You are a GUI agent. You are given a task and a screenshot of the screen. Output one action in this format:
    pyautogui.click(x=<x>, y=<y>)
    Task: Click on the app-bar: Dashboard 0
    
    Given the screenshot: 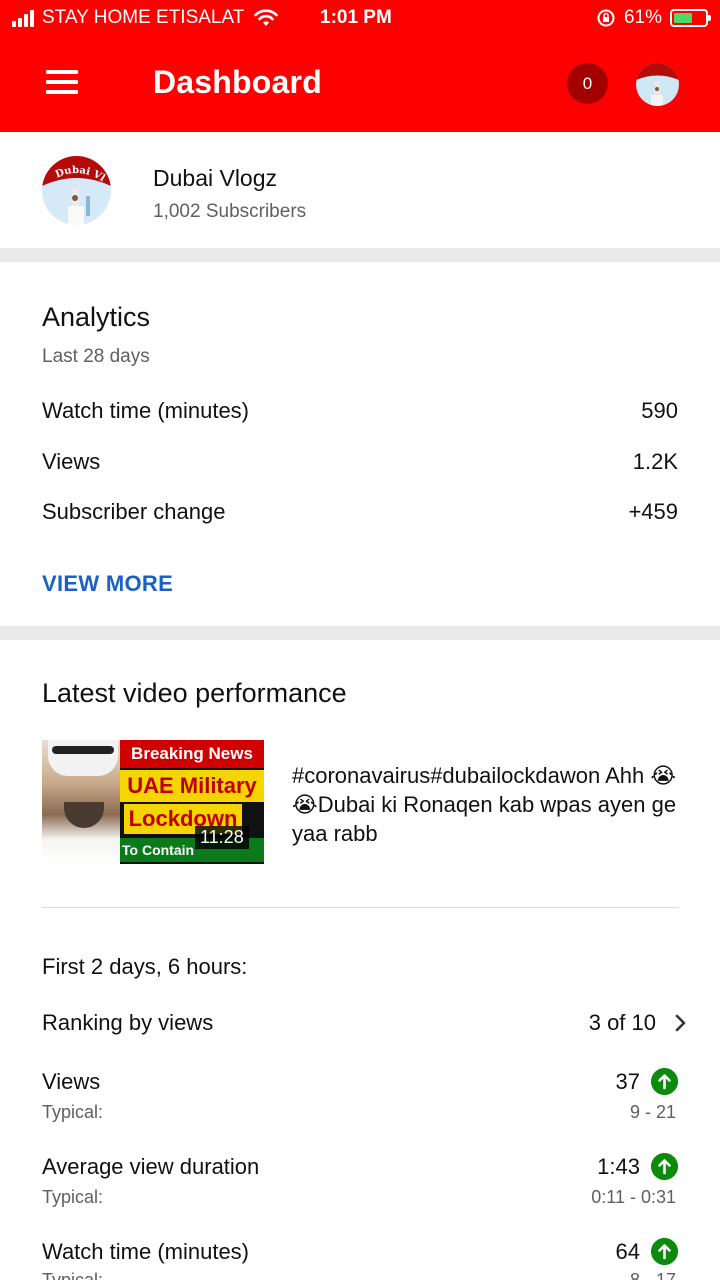 What is the action you would take?
    pyautogui.click(x=360, y=84)
    